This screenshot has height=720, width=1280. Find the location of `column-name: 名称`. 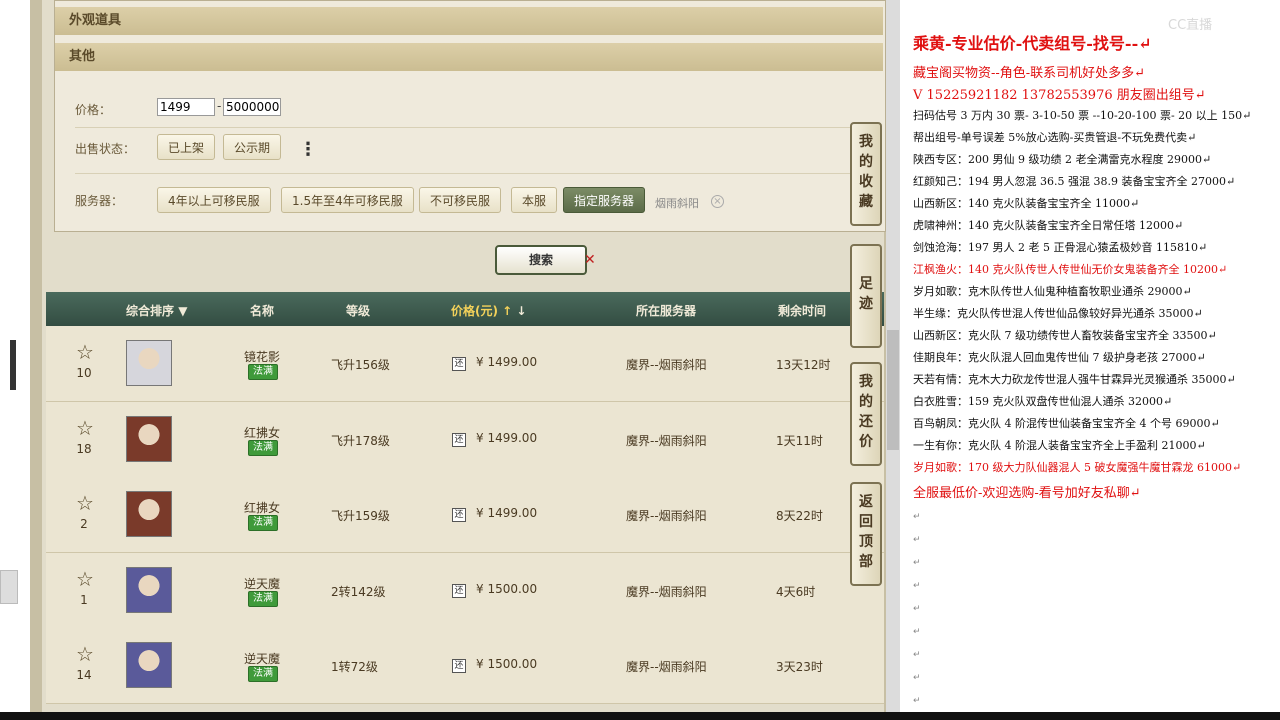

column-name: 名称 is located at coordinates (262, 311).